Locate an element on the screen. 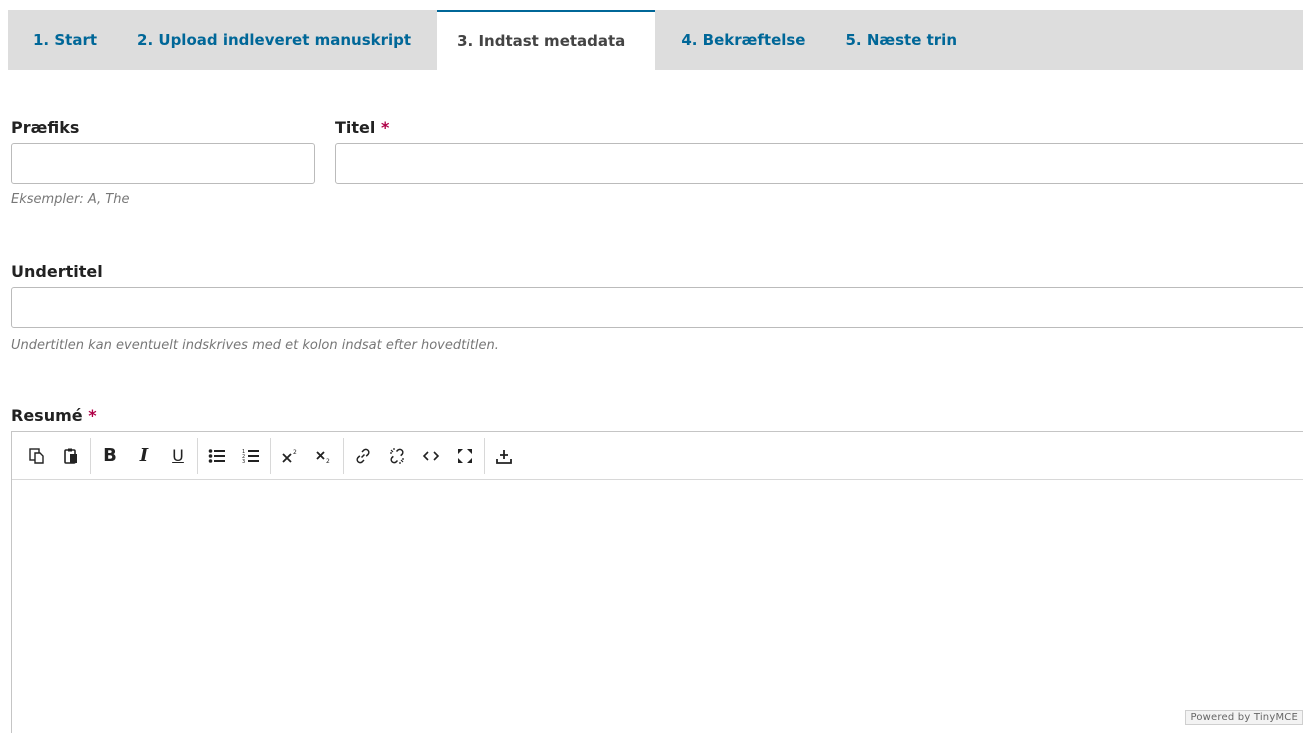 Image resolution: width=1303 pixels, height=733 pixels. underline-glyph: U is located at coordinates (178, 455).